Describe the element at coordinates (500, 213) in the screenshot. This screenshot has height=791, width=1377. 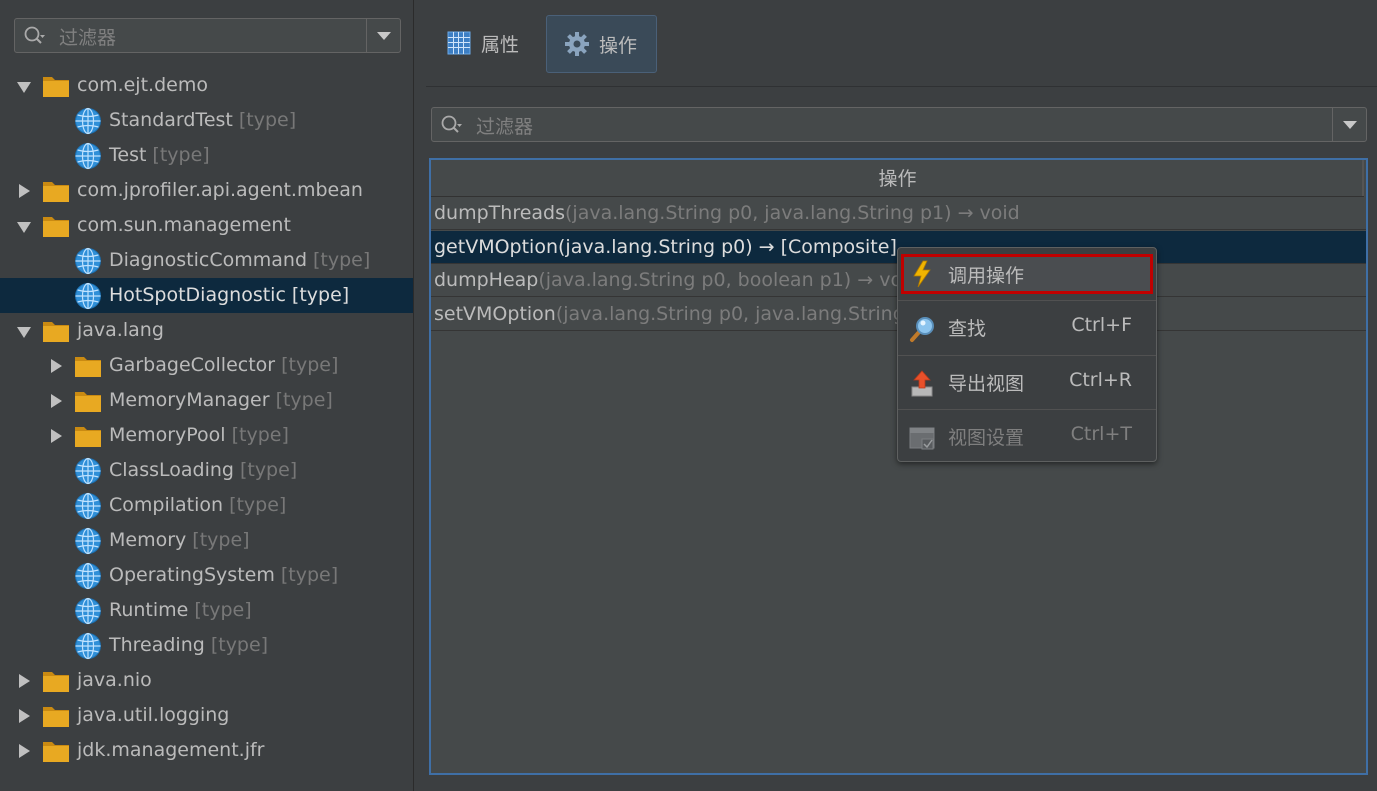
I see `operation-name: dumpThreads` at that location.